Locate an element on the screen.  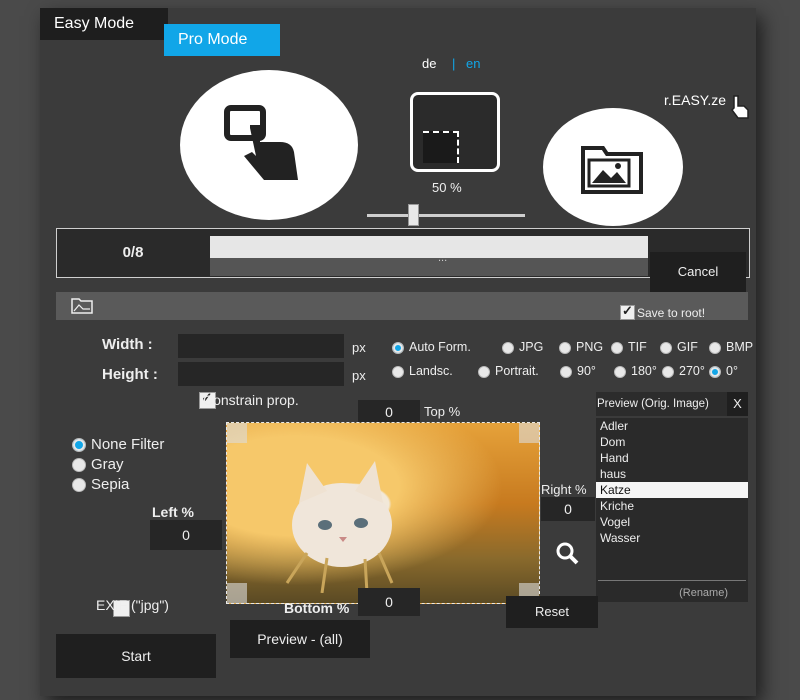
folder-icon is located at coordinates (83, 305).